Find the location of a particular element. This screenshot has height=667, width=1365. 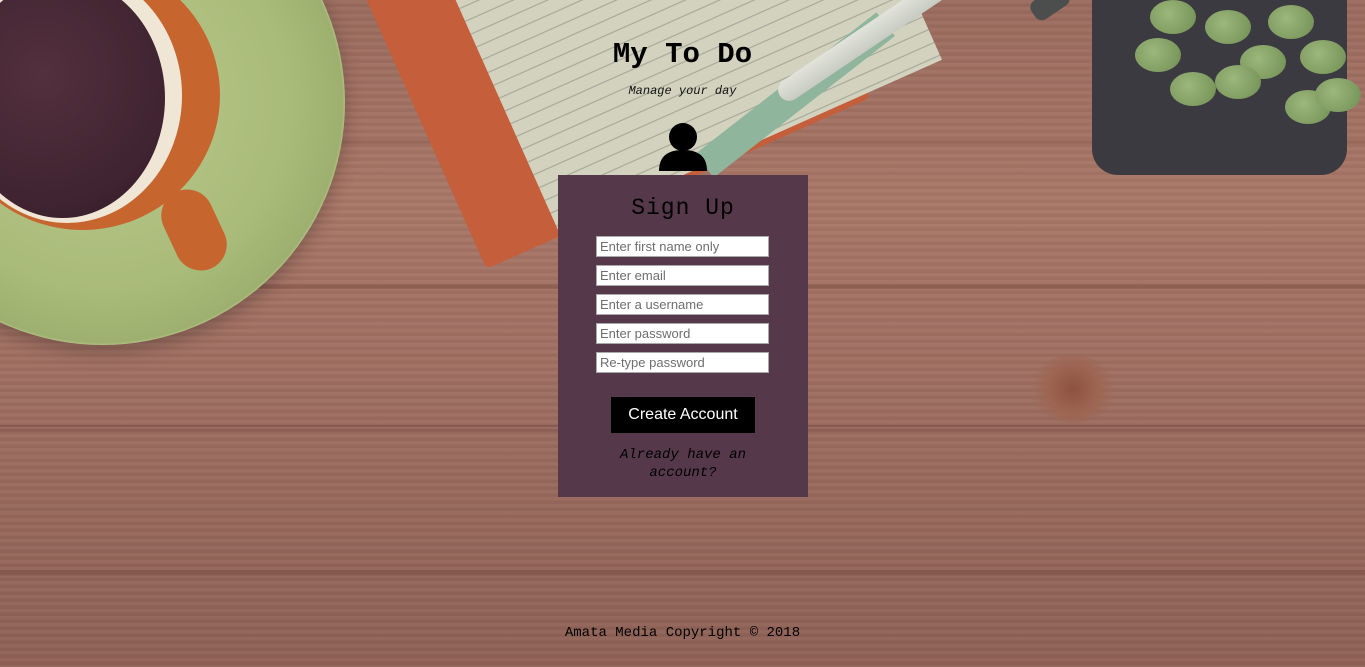

email-field is located at coordinates (682, 275).